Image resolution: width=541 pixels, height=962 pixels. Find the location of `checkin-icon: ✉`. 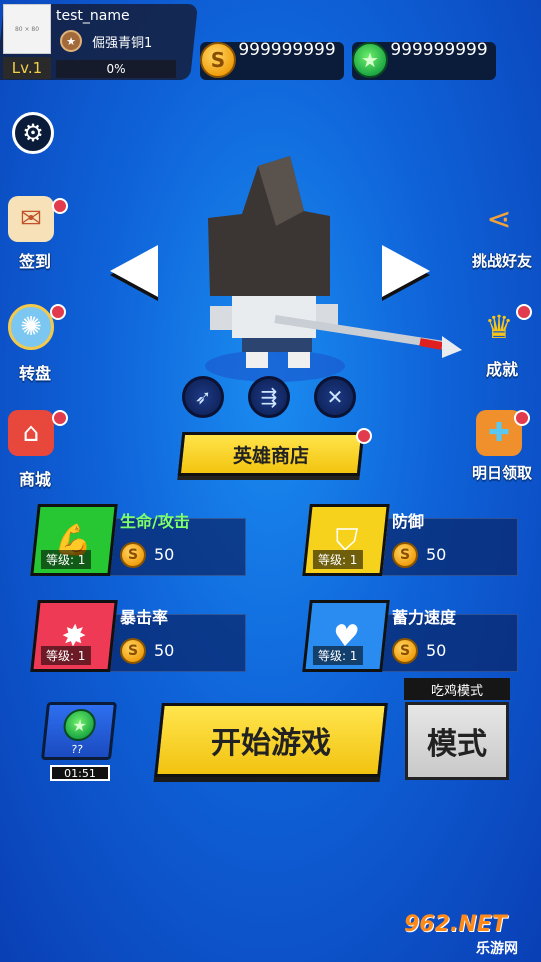

checkin-icon: ✉ is located at coordinates (31, 219).